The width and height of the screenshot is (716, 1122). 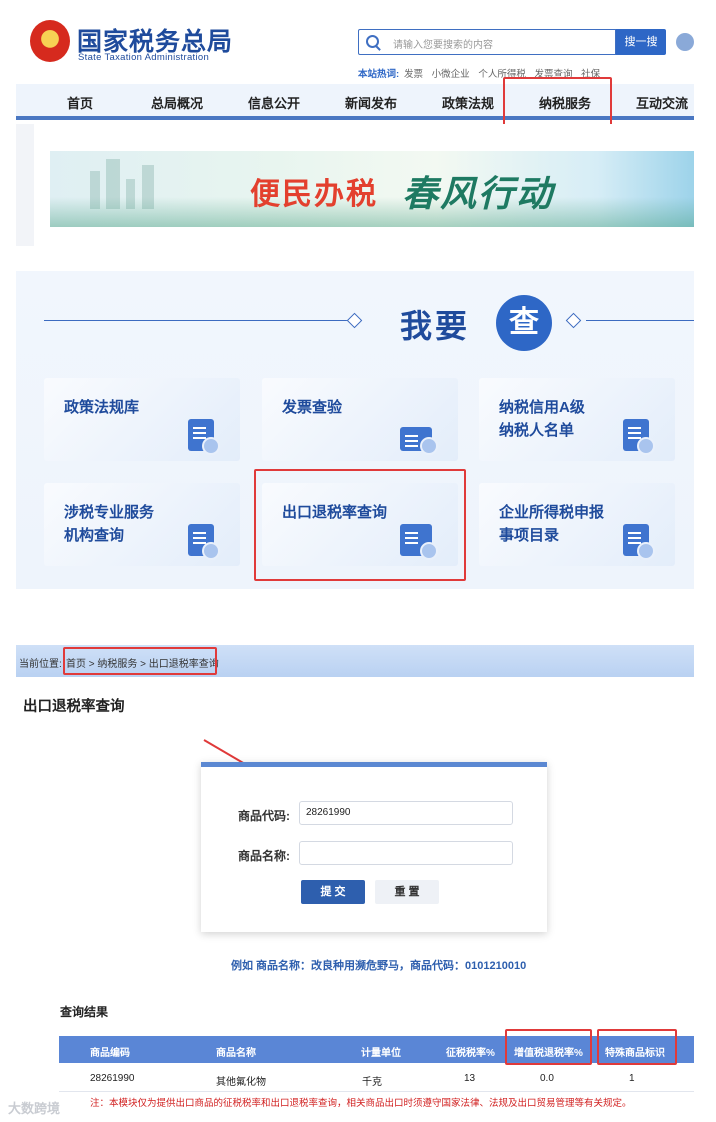 What do you see at coordinates (371, 102) in the screenshot?
I see `nav-item-news: 新闻发布` at bounding box center [371, 102].